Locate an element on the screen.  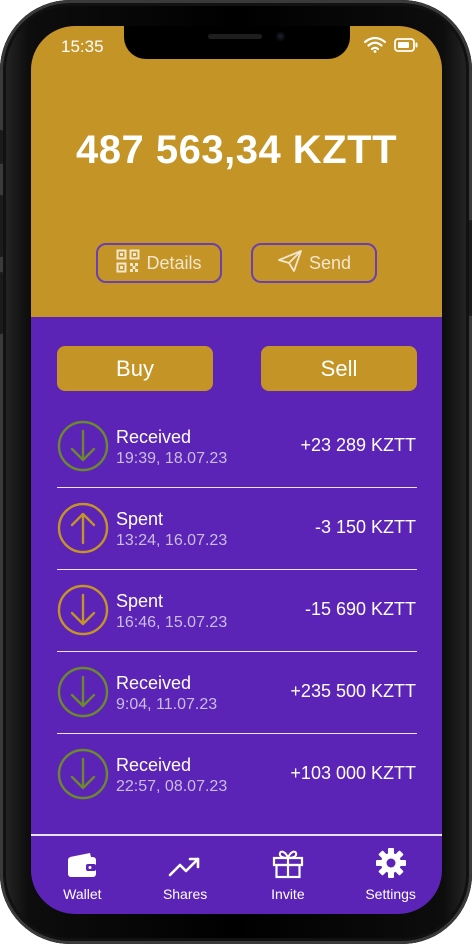
volume-up-button is located at coordinates (1, 226).